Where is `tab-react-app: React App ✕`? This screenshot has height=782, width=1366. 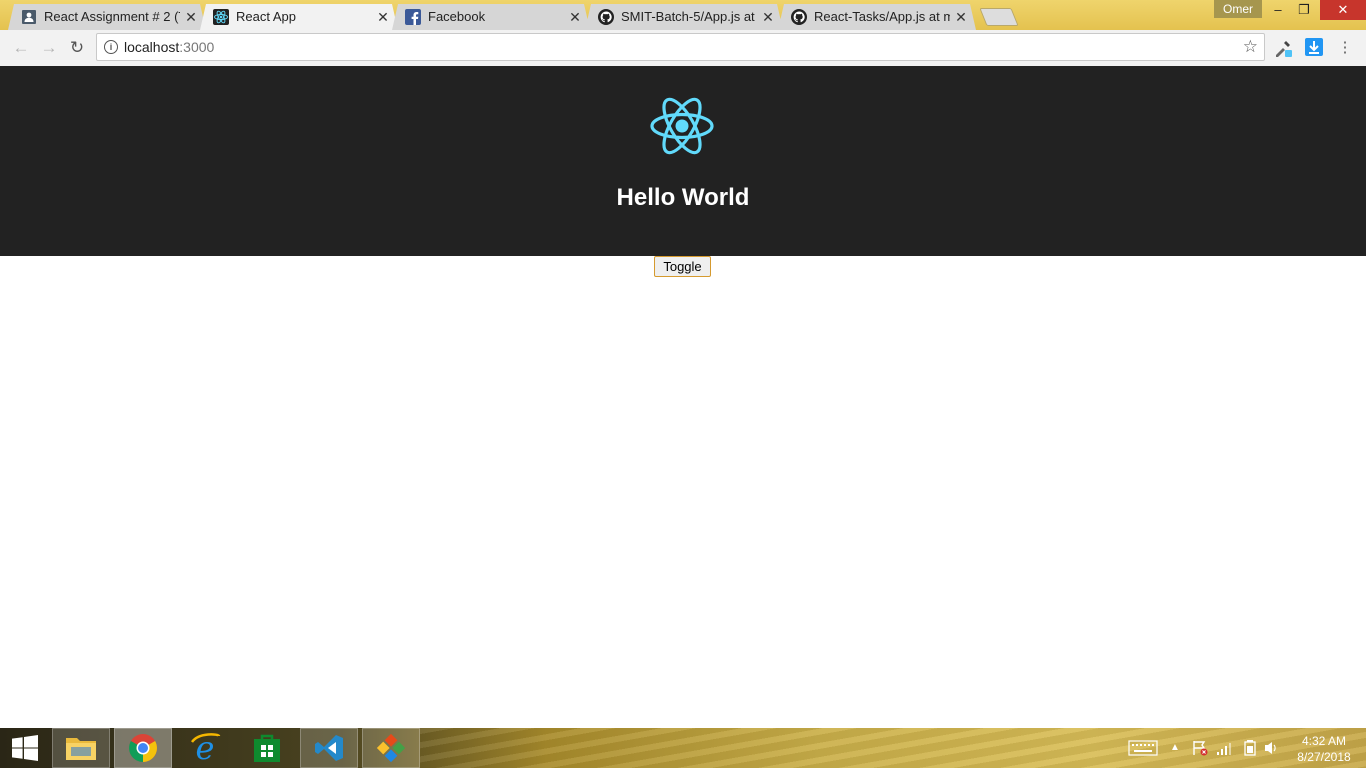
tab-react-app: React App ✕ is located at coordinates (299, 17).